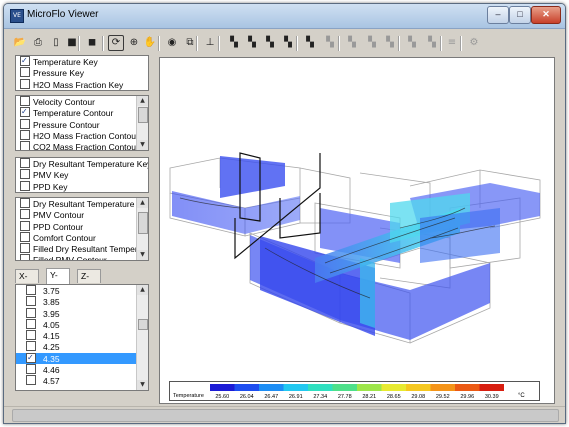 The height and width of the screenshot is (427, 569). I want to click on list-item: Filled PMV Contour, so click(82, 257).